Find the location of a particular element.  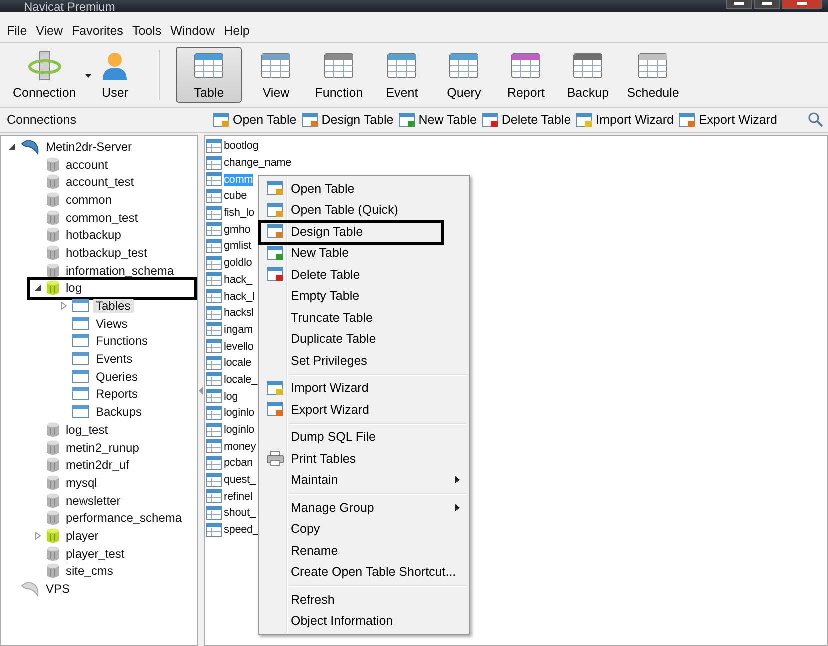

tree-item: common is located at coordinates (89, 199).